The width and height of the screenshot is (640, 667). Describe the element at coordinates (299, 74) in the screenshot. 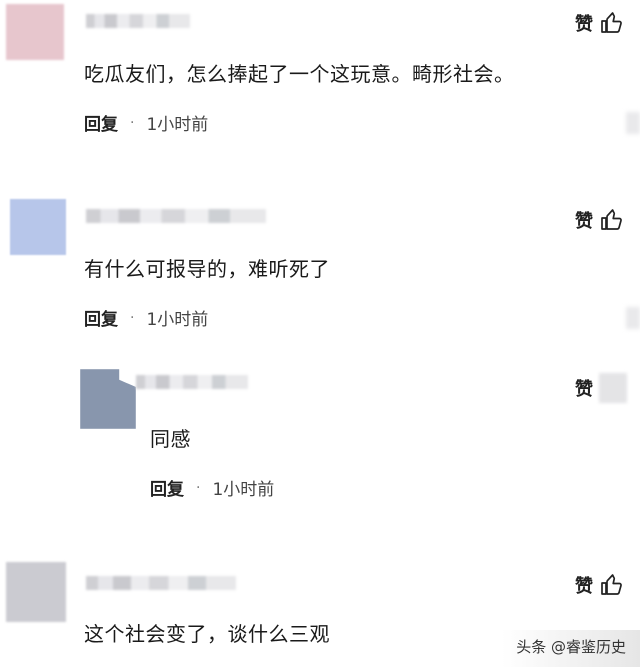

I see `comment-text: 吃瓜友们，怎么捧起了一个这玩意。畸形社会。` at that location.